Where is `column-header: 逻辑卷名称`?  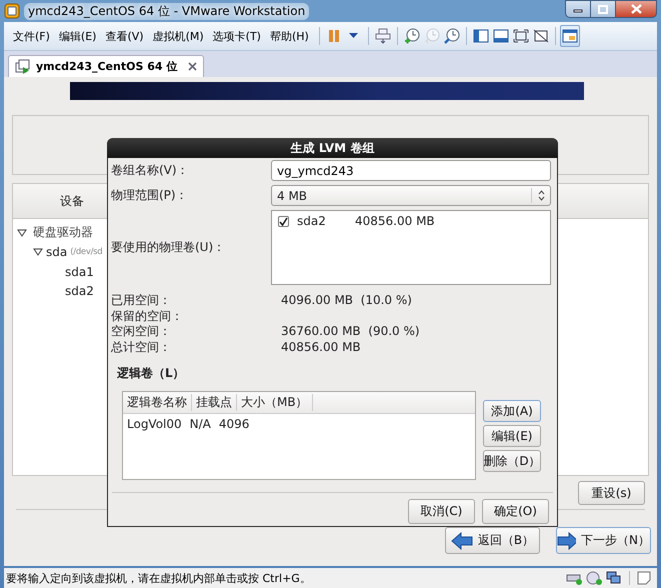 column-header: 逻辑卷名称 is located at coordinates (157, 402).